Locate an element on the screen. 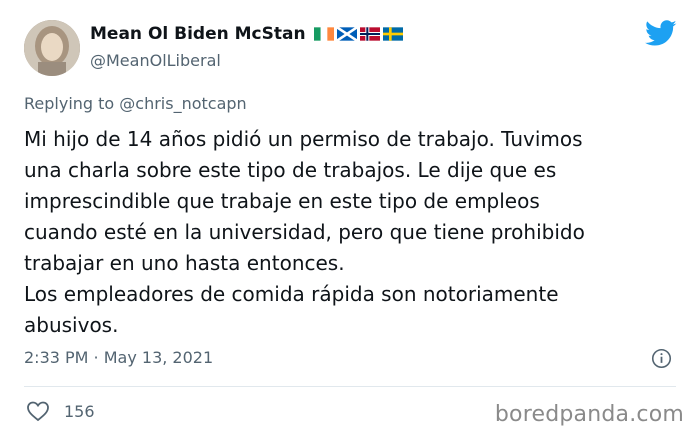 The height and width of the screenshot is (439, 700). sweden-flag-icon is located at coordinates (392, 34).